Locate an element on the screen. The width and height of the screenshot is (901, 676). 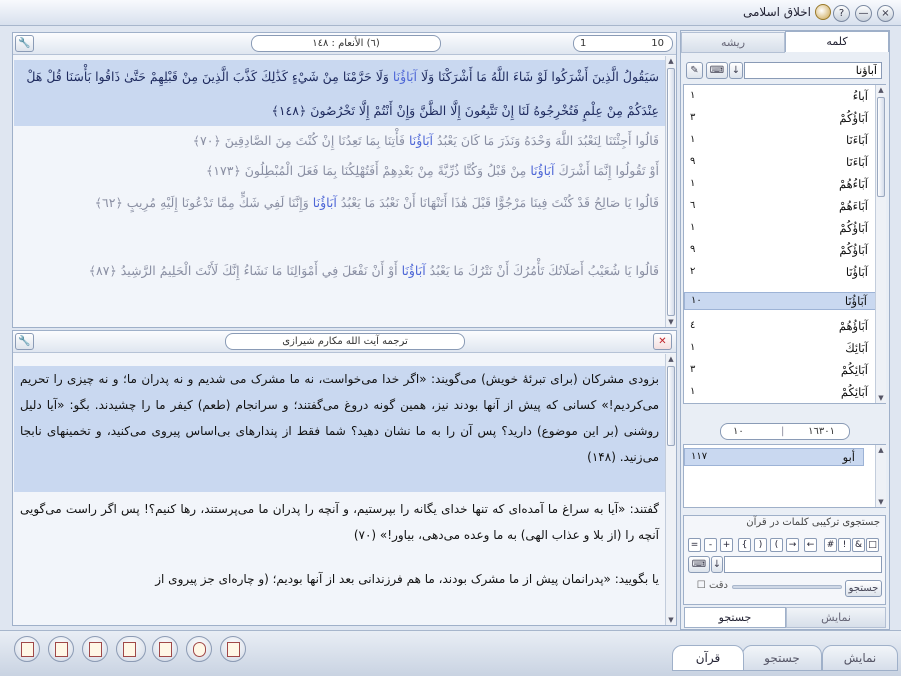
precision-slider is located at coordinates (787, 587).